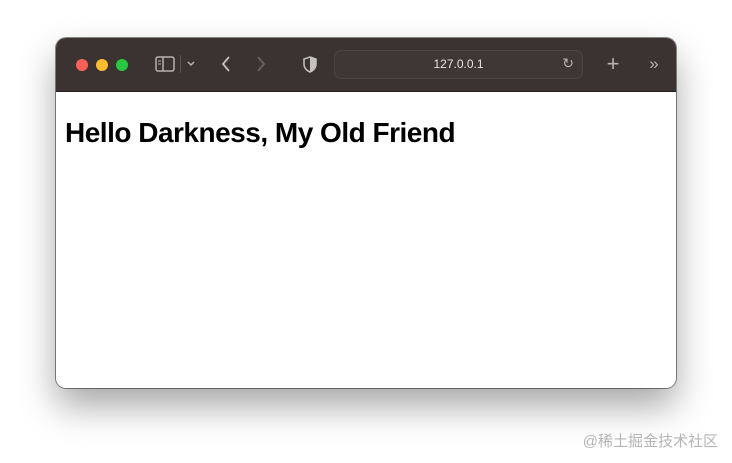  Describe the element at coordinates (226, 64) in the screenshot. I see `back-icon` at that location.